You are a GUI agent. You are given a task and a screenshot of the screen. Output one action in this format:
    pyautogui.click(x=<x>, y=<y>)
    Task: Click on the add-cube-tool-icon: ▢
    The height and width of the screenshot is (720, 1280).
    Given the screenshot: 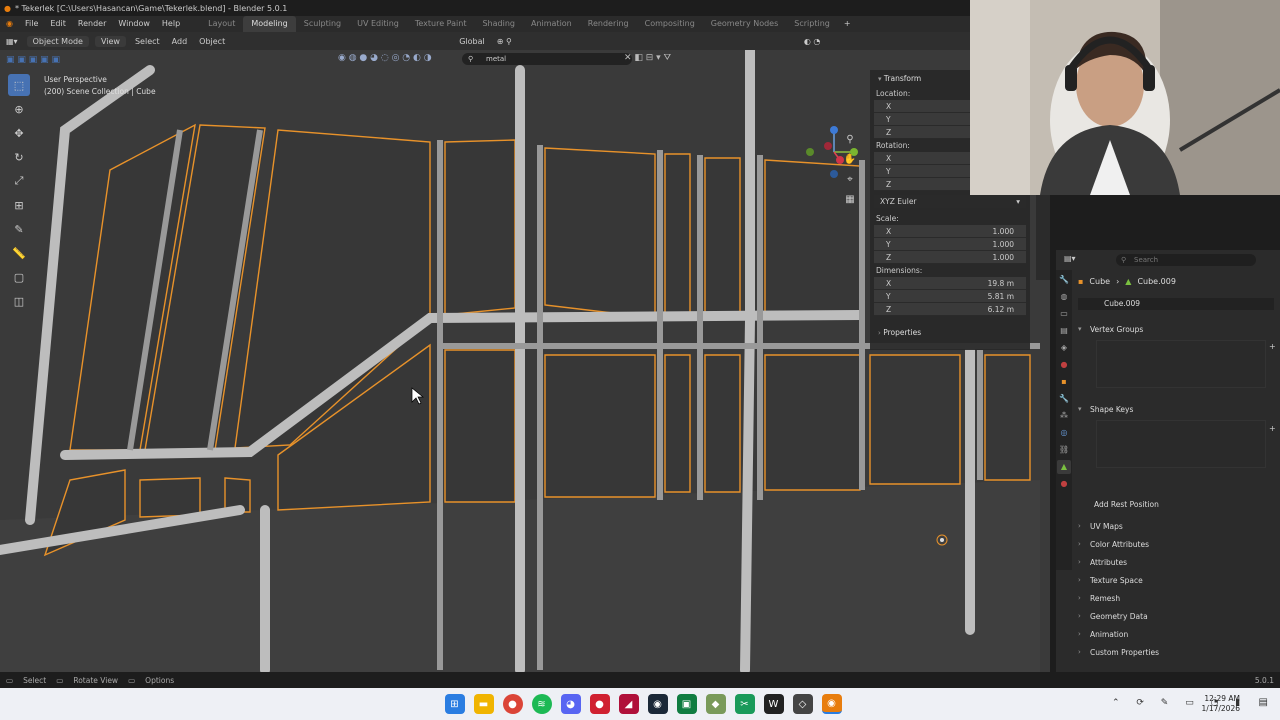 What is the action you would take?
    pyautogui.click(x=19, y=277)
    